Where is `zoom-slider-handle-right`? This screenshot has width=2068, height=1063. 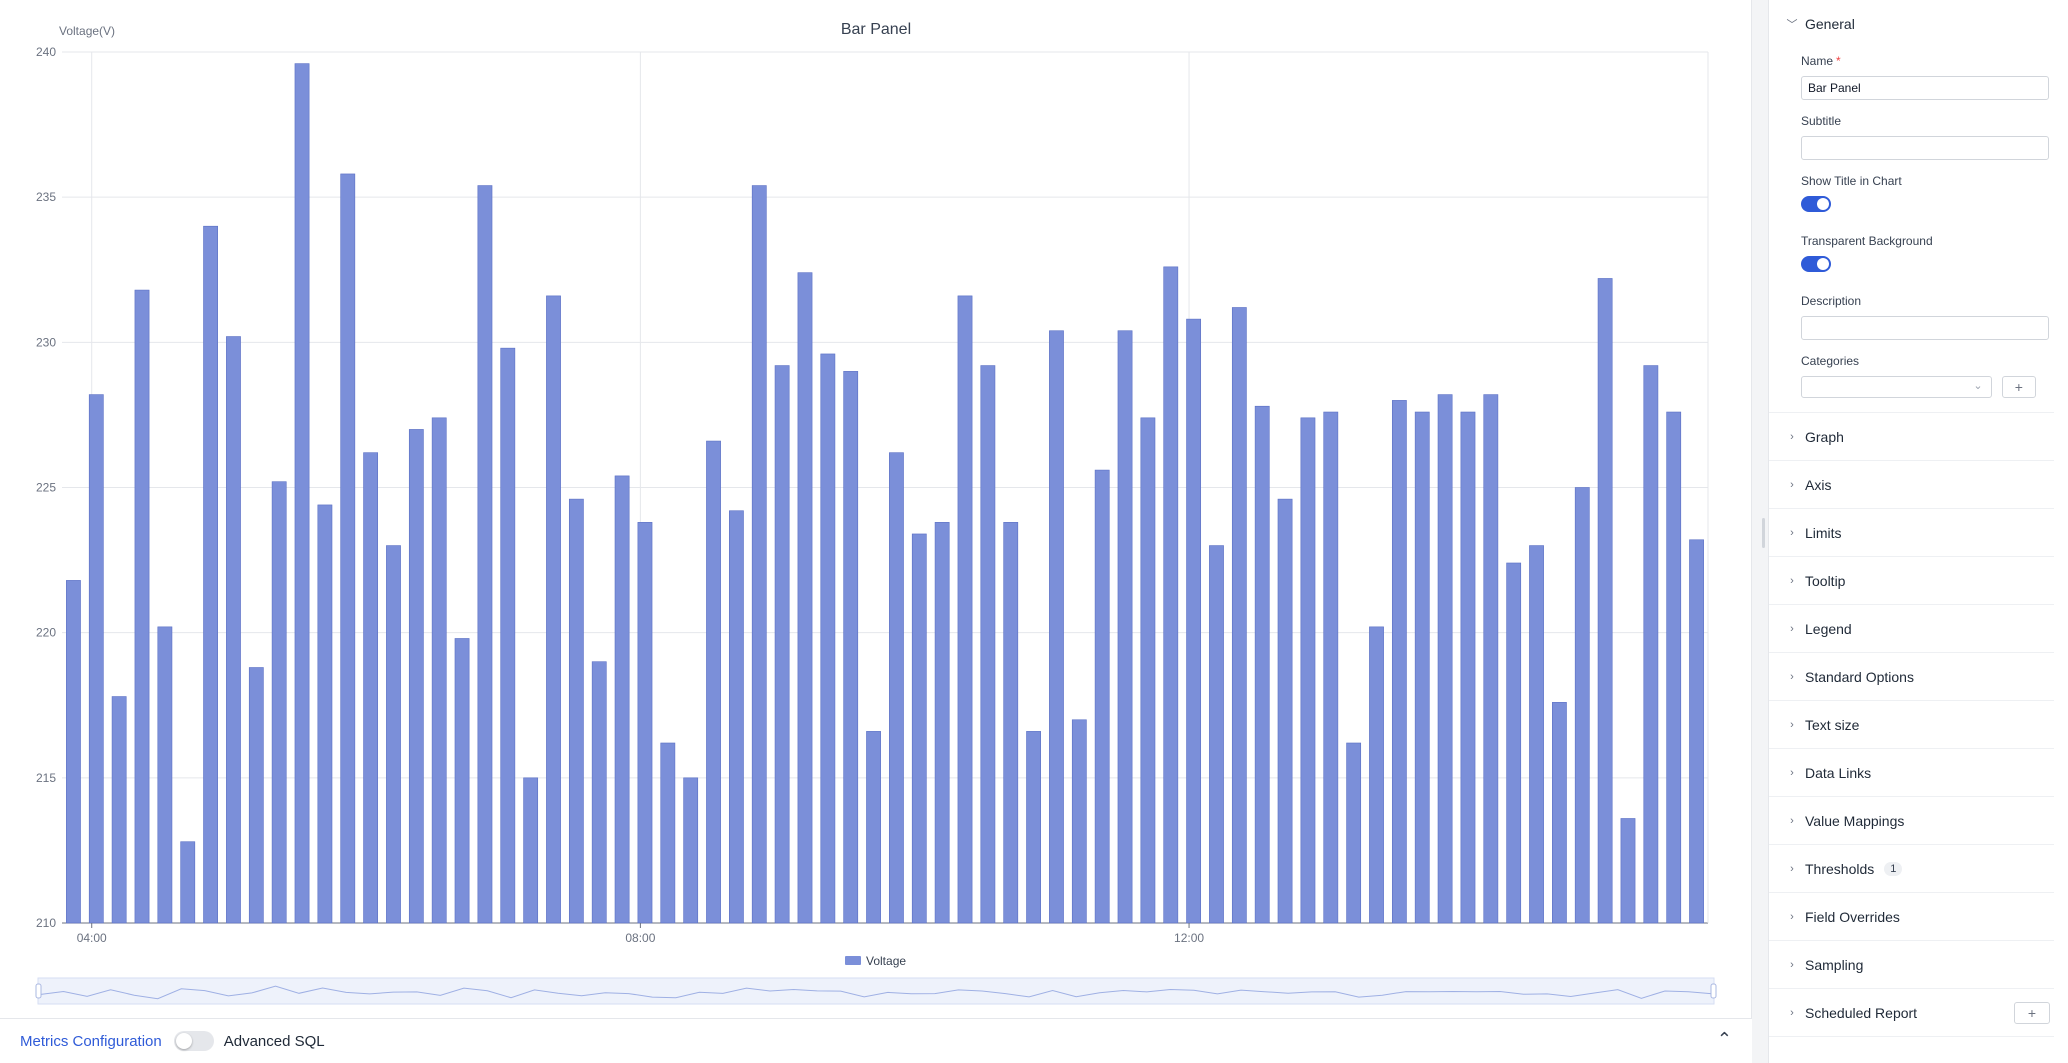 zoom-slider-handle-right is located at coordinates (1713, 991).